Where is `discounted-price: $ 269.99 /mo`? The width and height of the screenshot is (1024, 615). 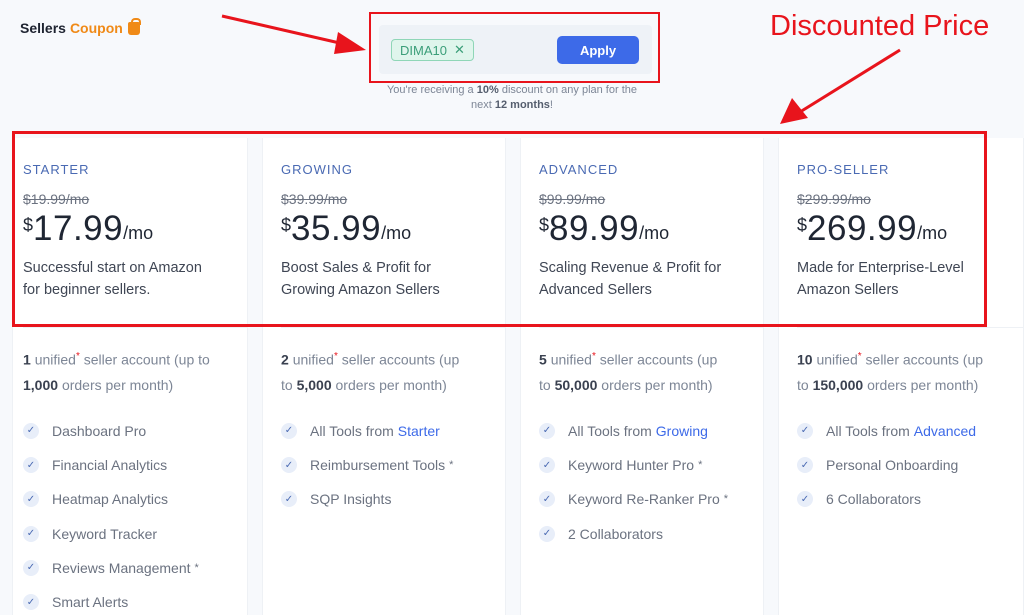 discounted-price: $ 269.99 /mo is located at coordinates (872, 228).